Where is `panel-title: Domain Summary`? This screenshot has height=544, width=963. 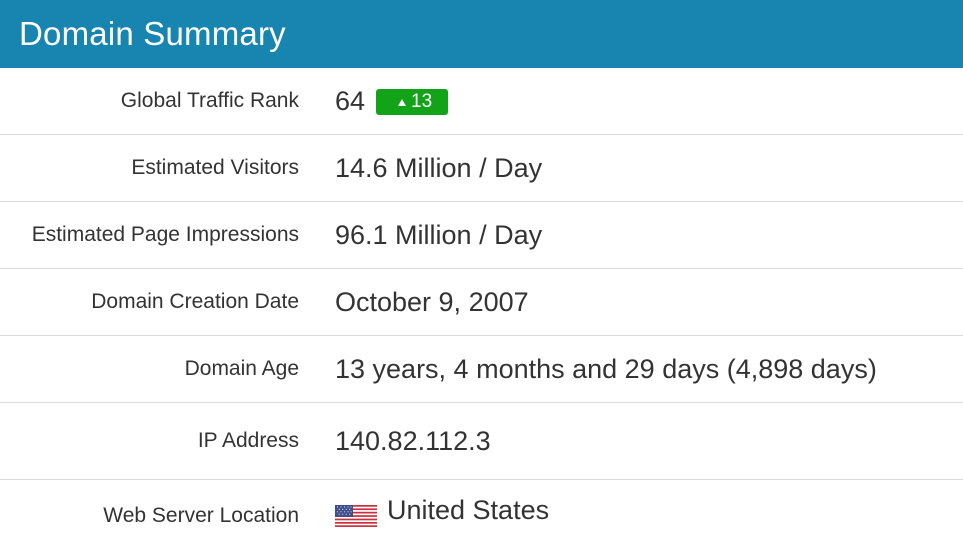 panel-title: Domain Summary is located at coordinates (152, 33).